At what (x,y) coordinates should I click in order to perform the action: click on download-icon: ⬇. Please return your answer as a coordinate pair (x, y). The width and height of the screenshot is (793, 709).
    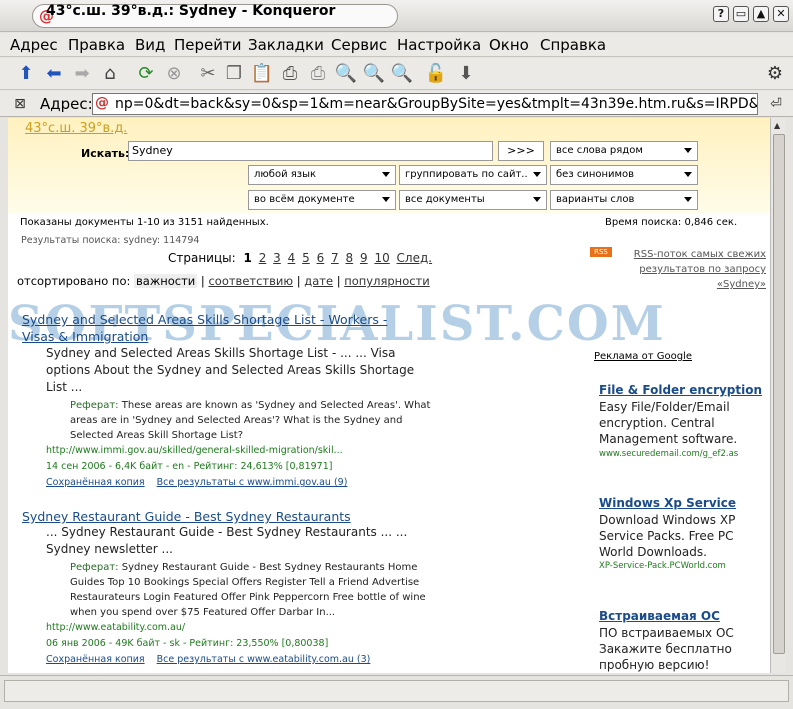
    Looking at the image, I should click on (466, 74).